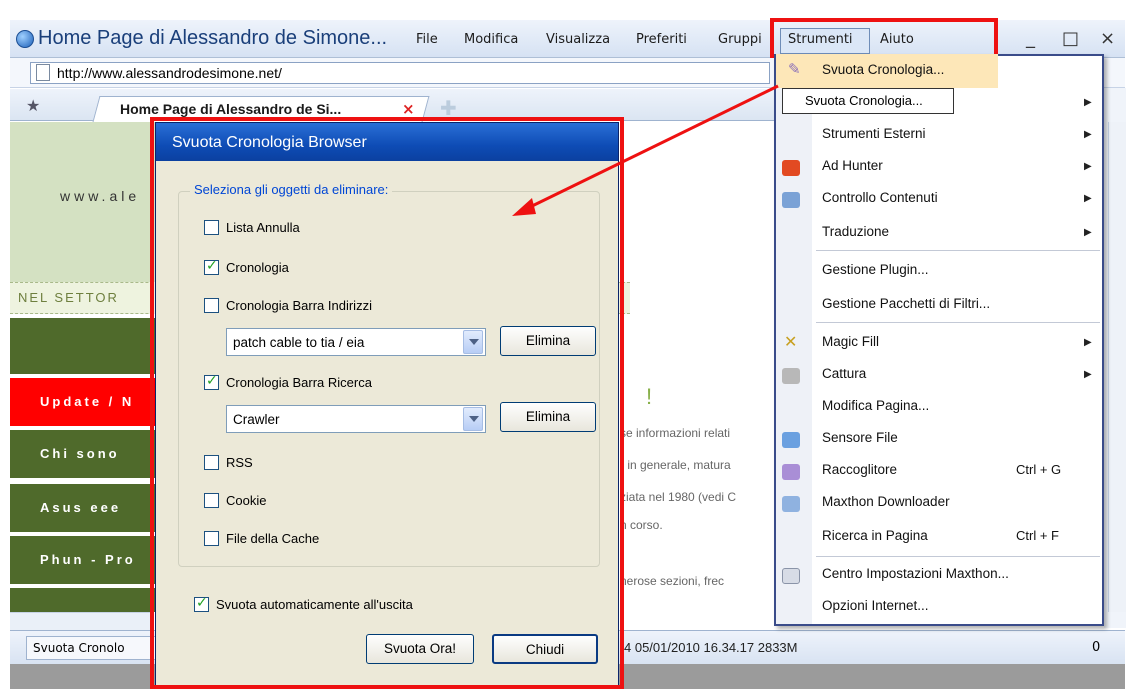 This screenshot has width=1134, height=689. What do you see at coordinates (791, 341) in the screenshot?
I see `magic-fill-icon: ✕` at bounding box center [791, 341].